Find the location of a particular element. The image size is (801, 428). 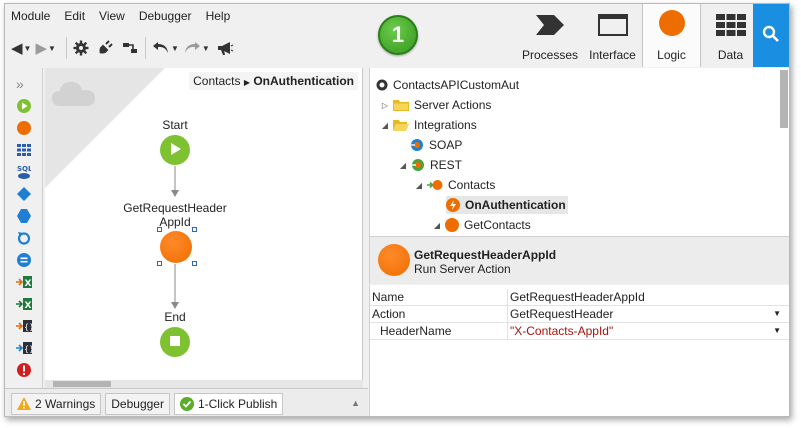

plug-icon is located at coordinates (105, 48).